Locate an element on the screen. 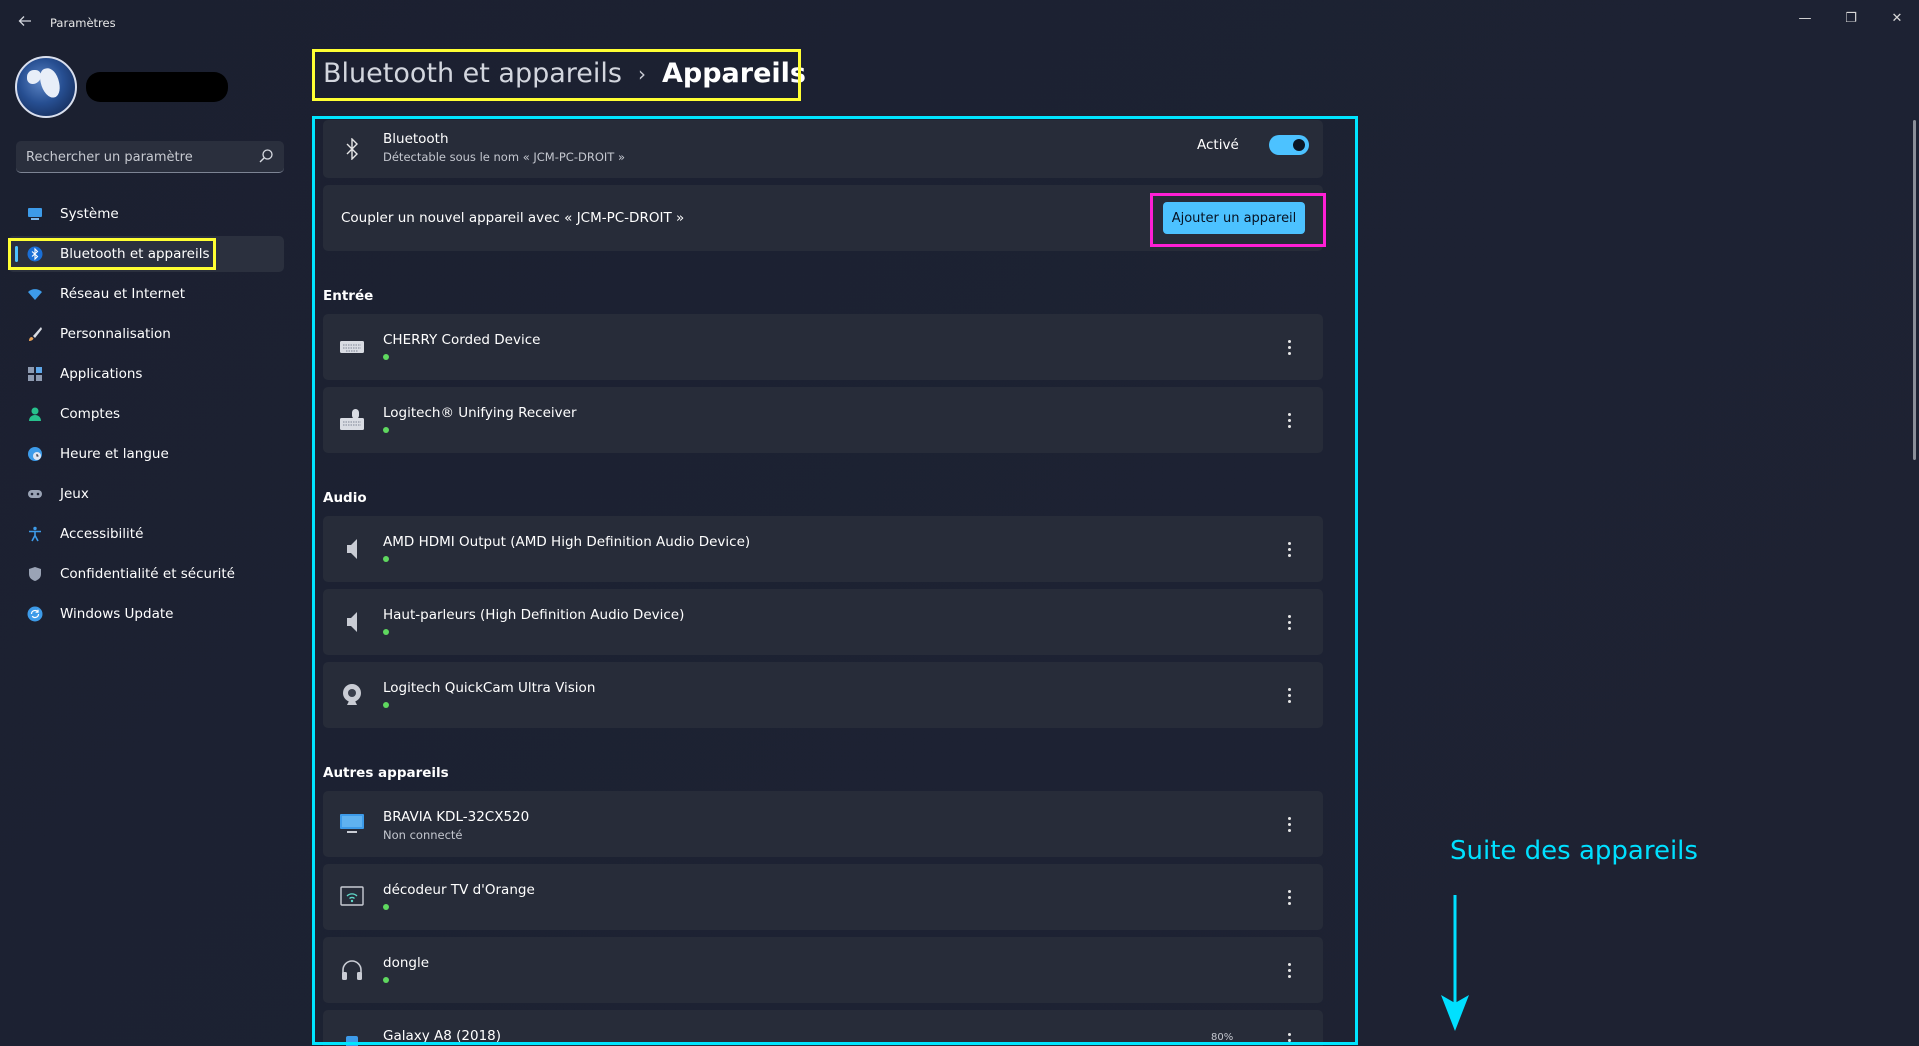  annotation-highlight-header is located at coordinates (556, 75).